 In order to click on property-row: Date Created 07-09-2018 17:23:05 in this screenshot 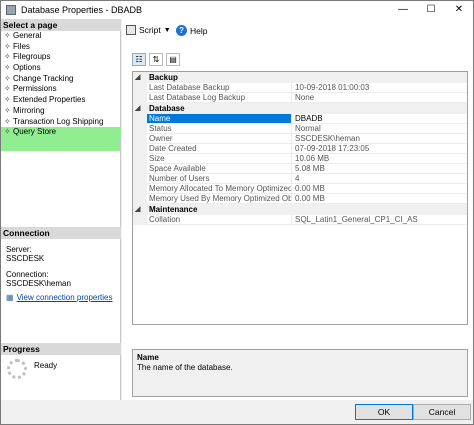, I will do `click(300, 149)`.